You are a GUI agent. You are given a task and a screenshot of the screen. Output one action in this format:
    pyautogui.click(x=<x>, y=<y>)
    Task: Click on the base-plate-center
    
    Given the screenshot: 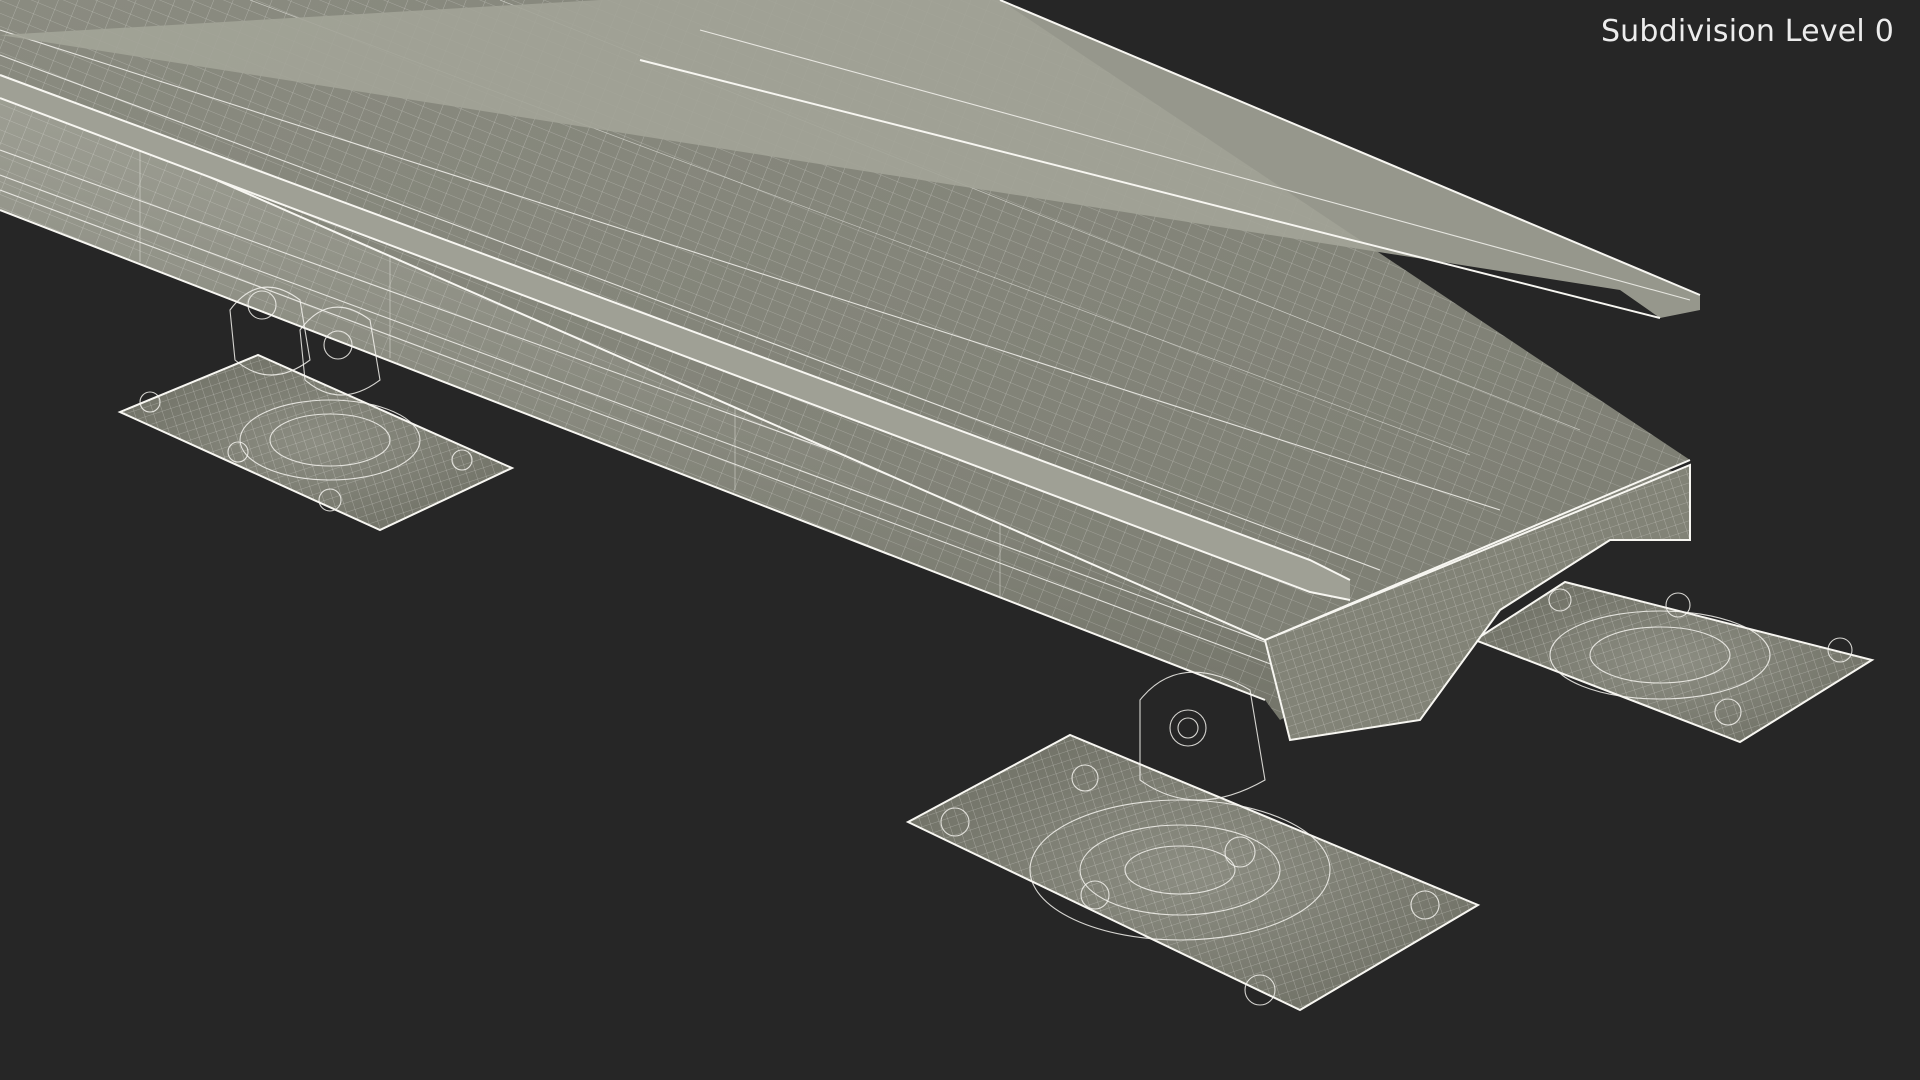 What is the action you would take?
    pyautogui.click(x=1193, y=872)
    